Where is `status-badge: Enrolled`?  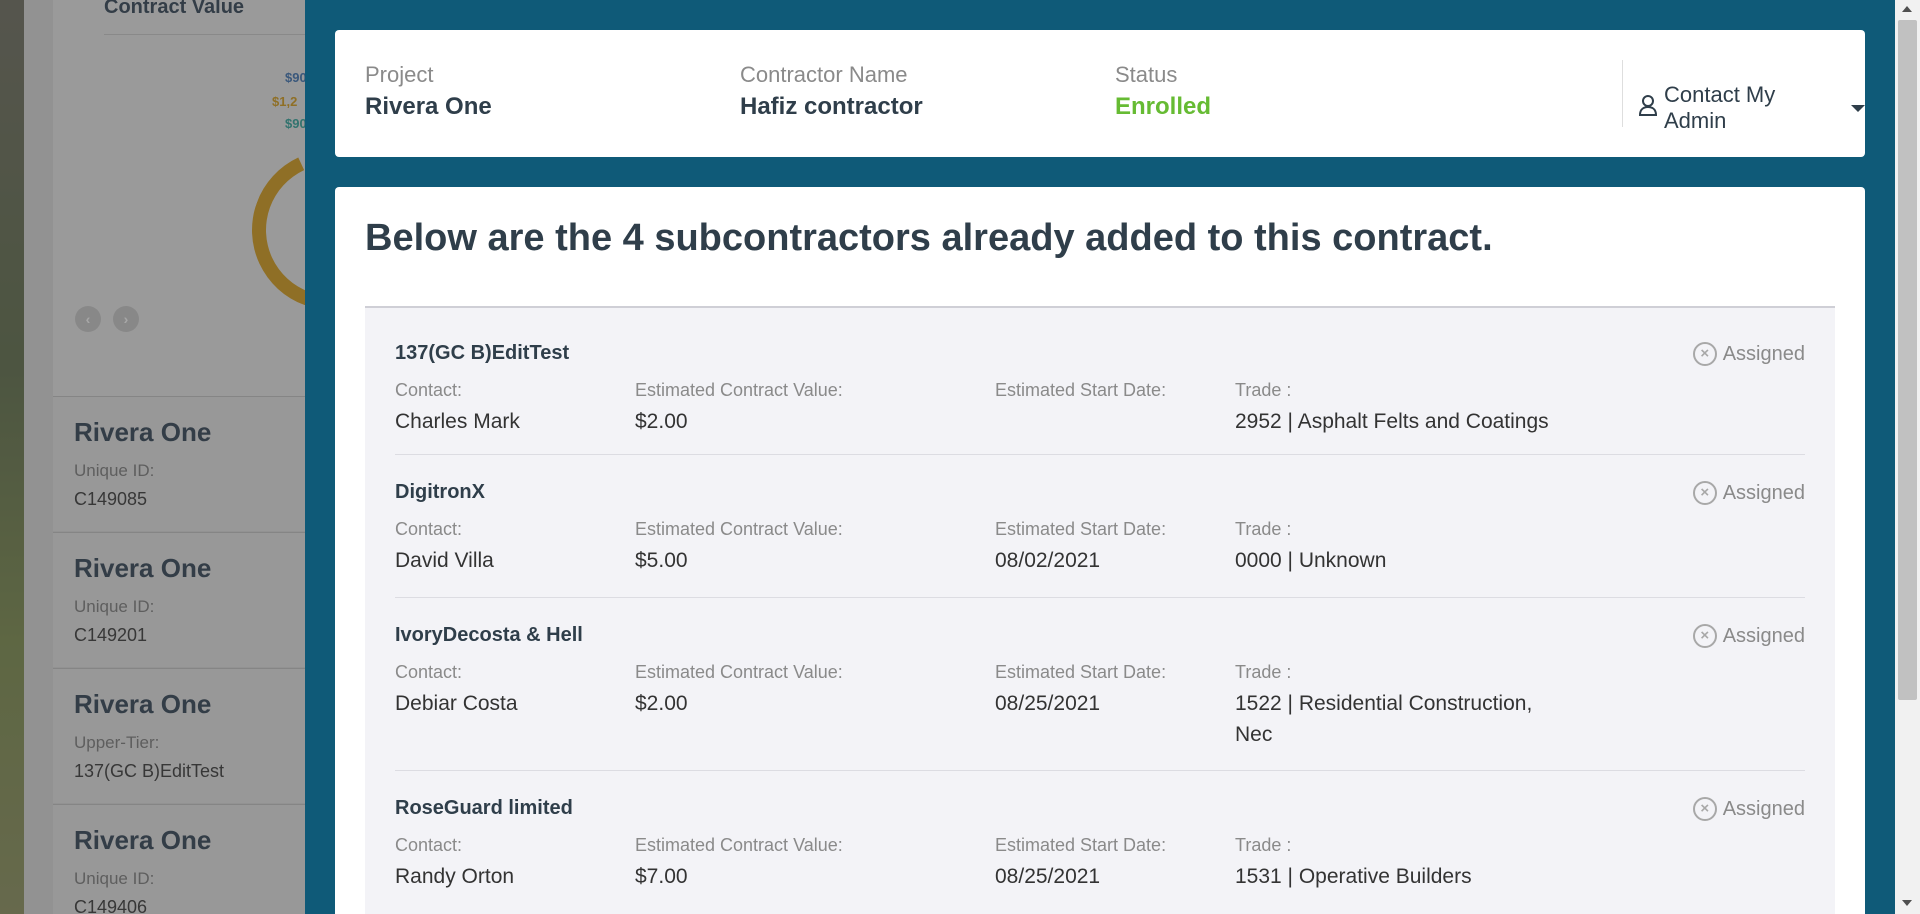 status-badge: Enrolled is located at coordinates (1163, 106).